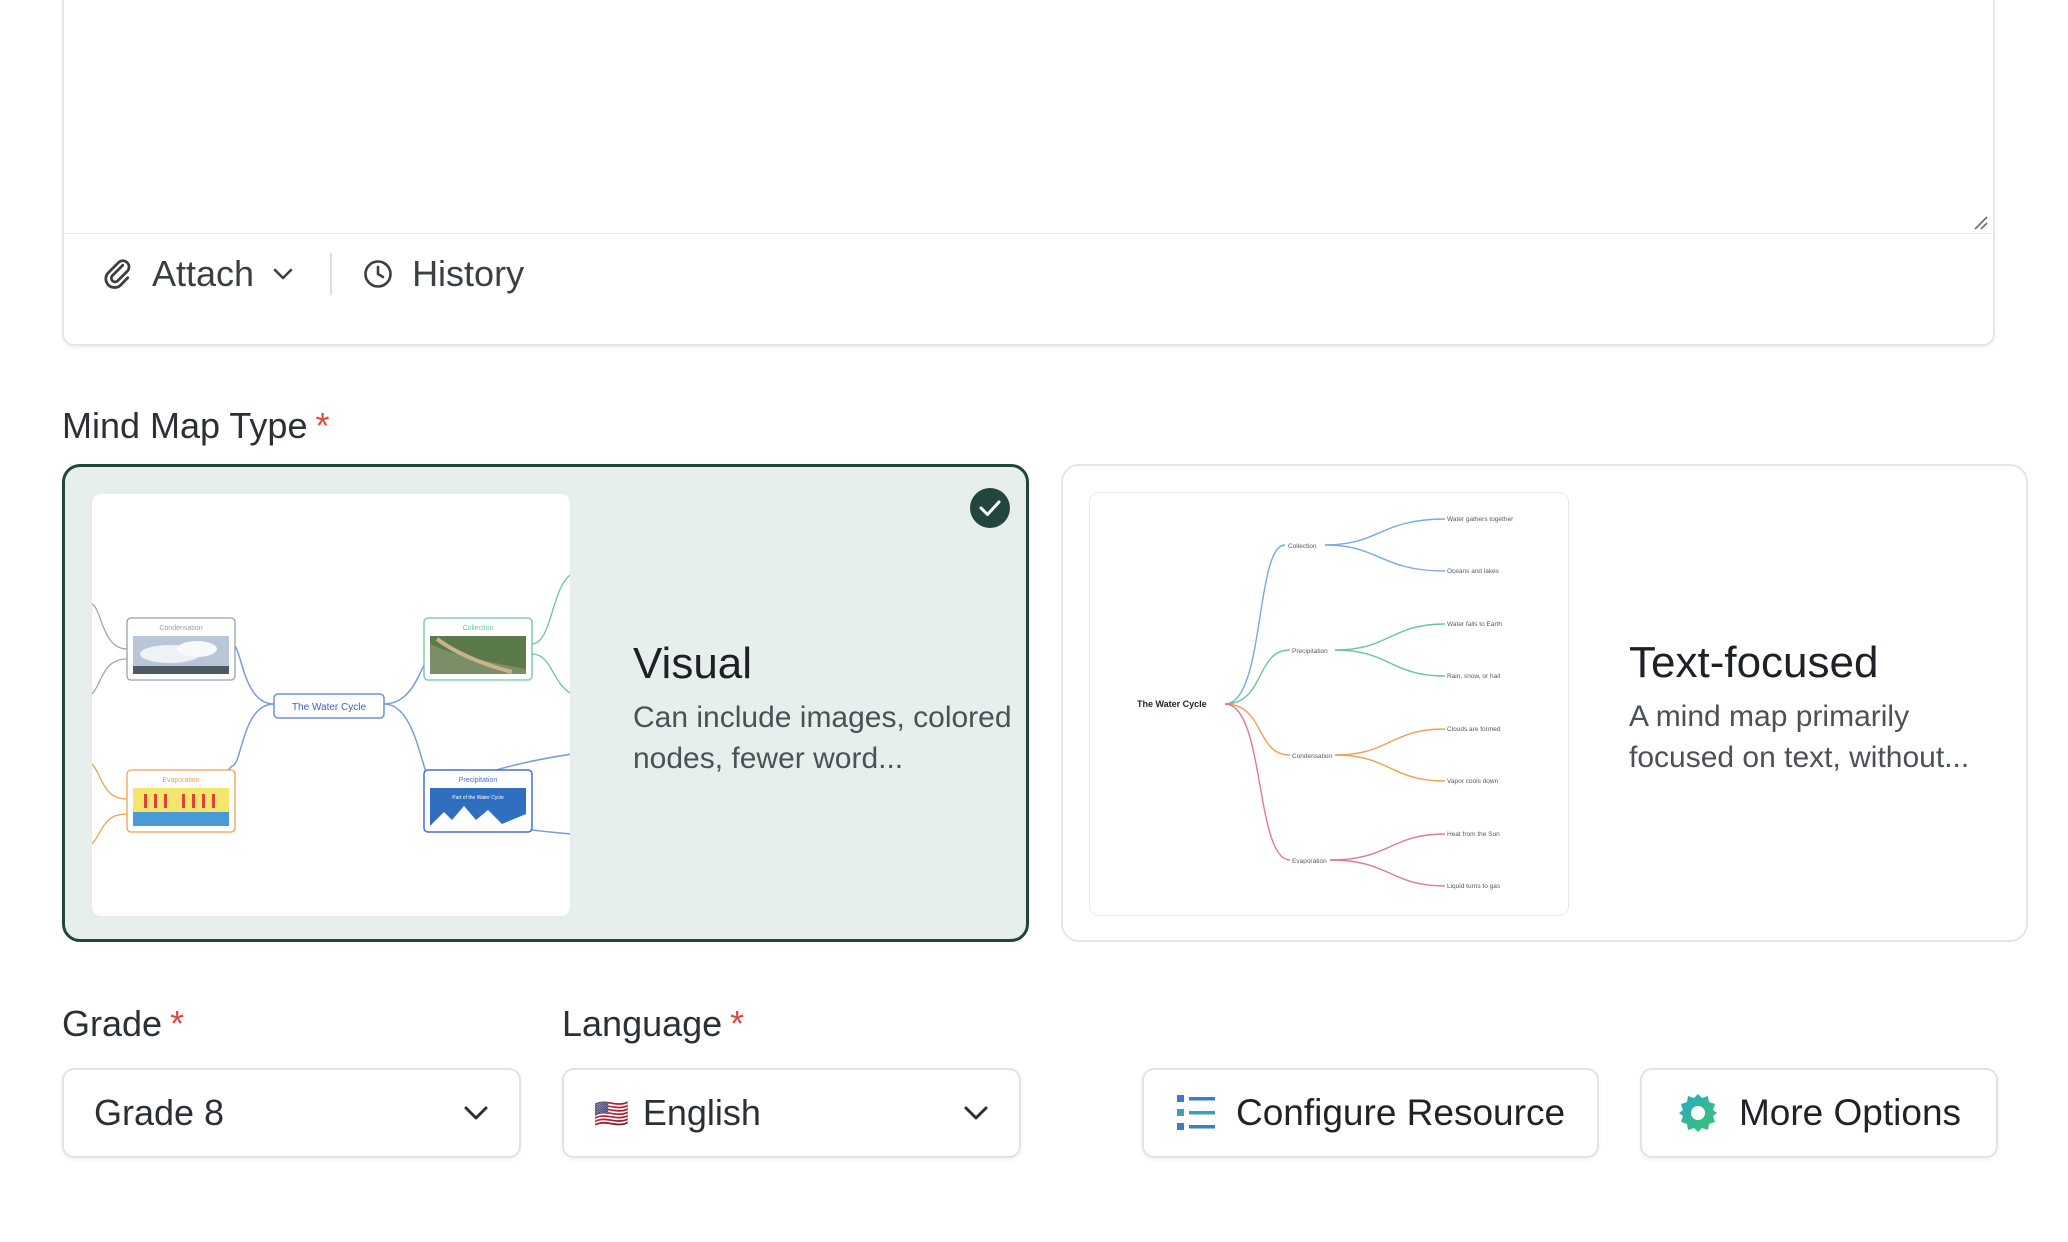  What do you see at coordinates (159, 1112) in the screenshot?
I see `grade-select-value: Grade 8` at bounding box center [159, 1112].